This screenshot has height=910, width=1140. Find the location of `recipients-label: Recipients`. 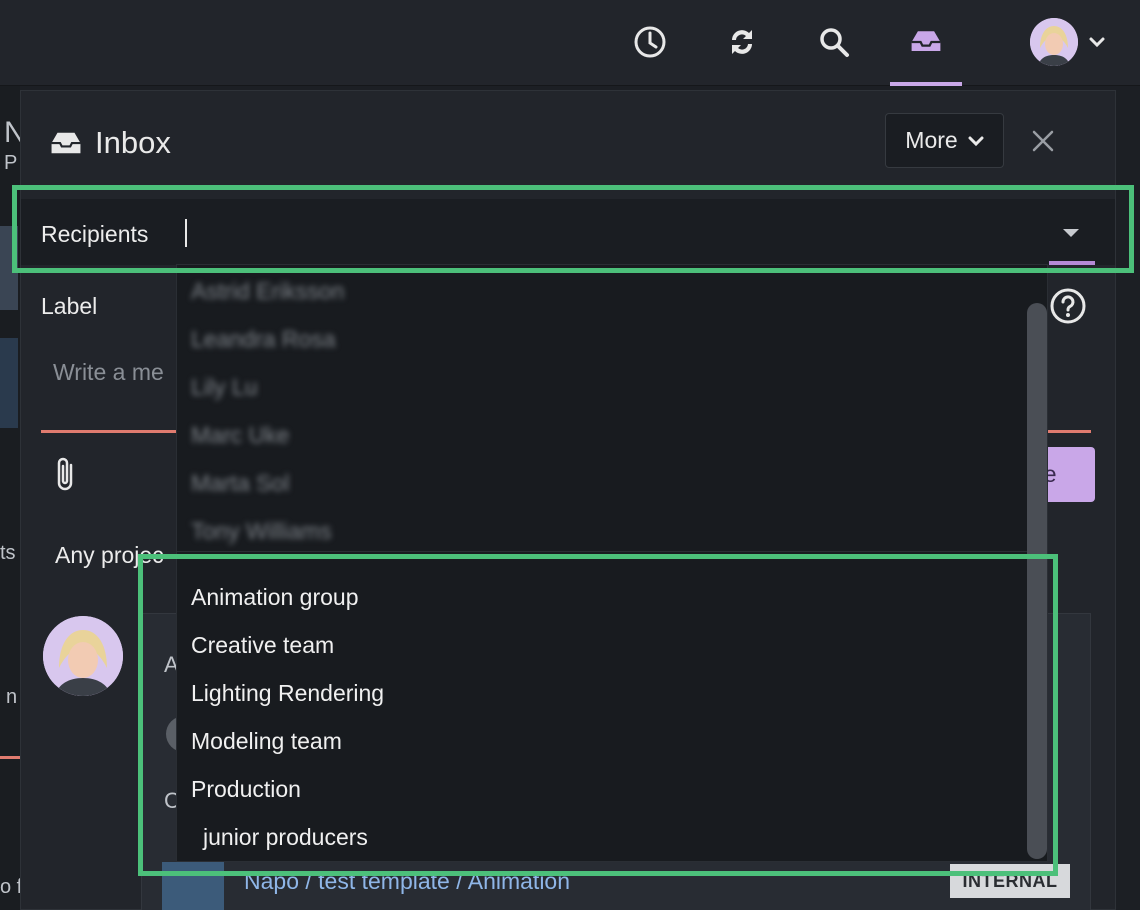

recipients-label: Recipients is located at coordinates (95, 234).